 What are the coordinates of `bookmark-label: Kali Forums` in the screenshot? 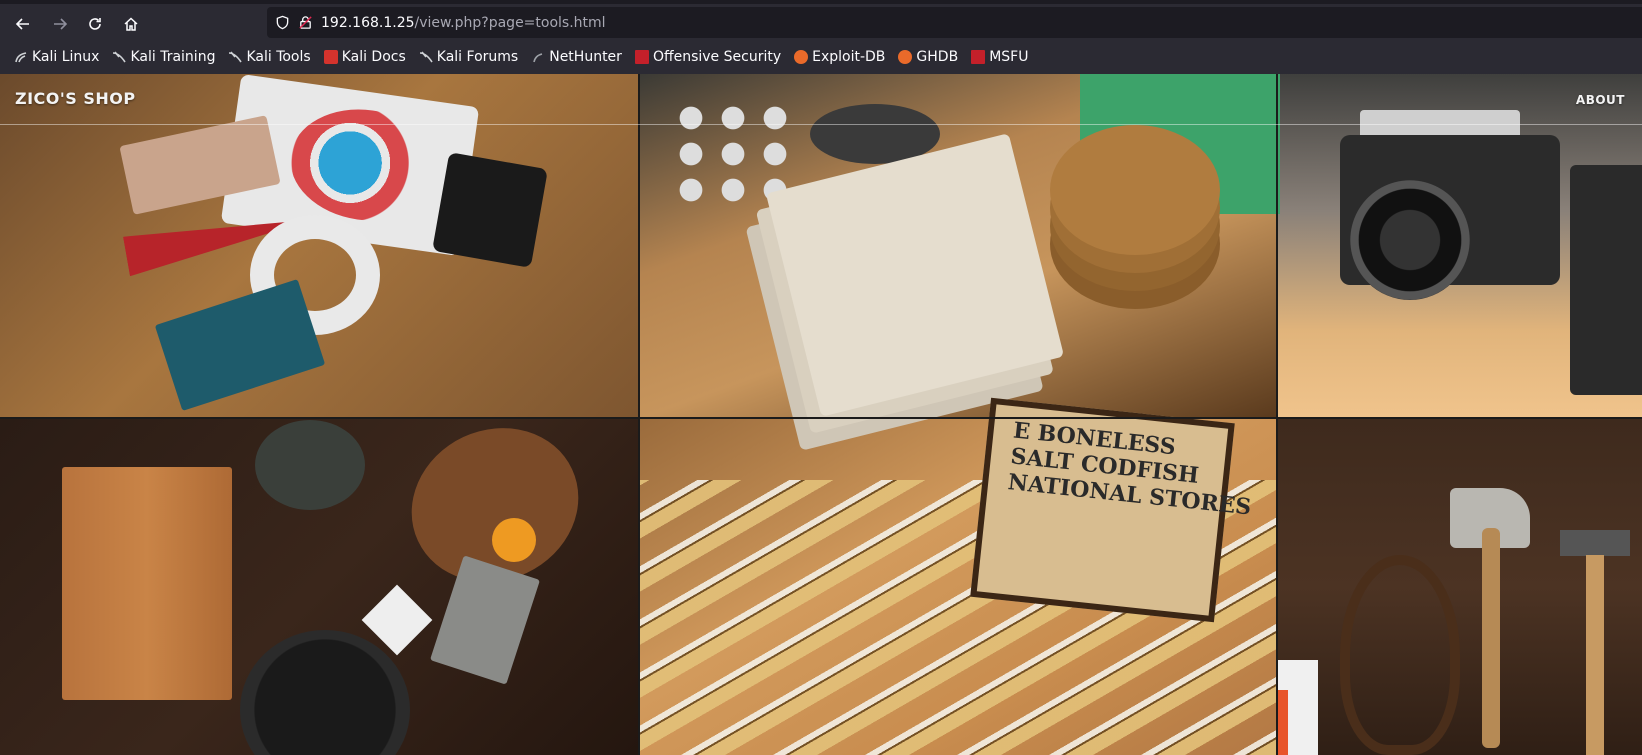 It's located at (477, 57).